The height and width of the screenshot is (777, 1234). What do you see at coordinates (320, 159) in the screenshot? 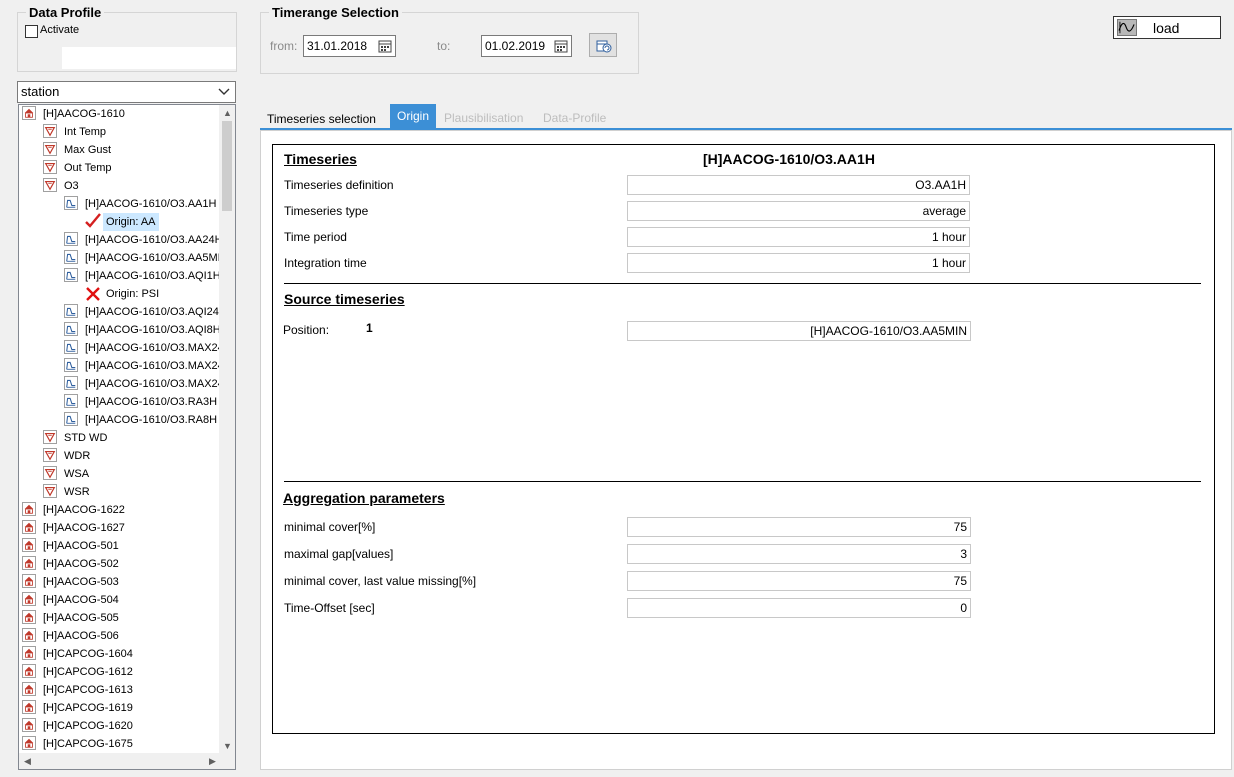
I see `timeseries-section-title: Timeseries` at bounding box center [320, 159].